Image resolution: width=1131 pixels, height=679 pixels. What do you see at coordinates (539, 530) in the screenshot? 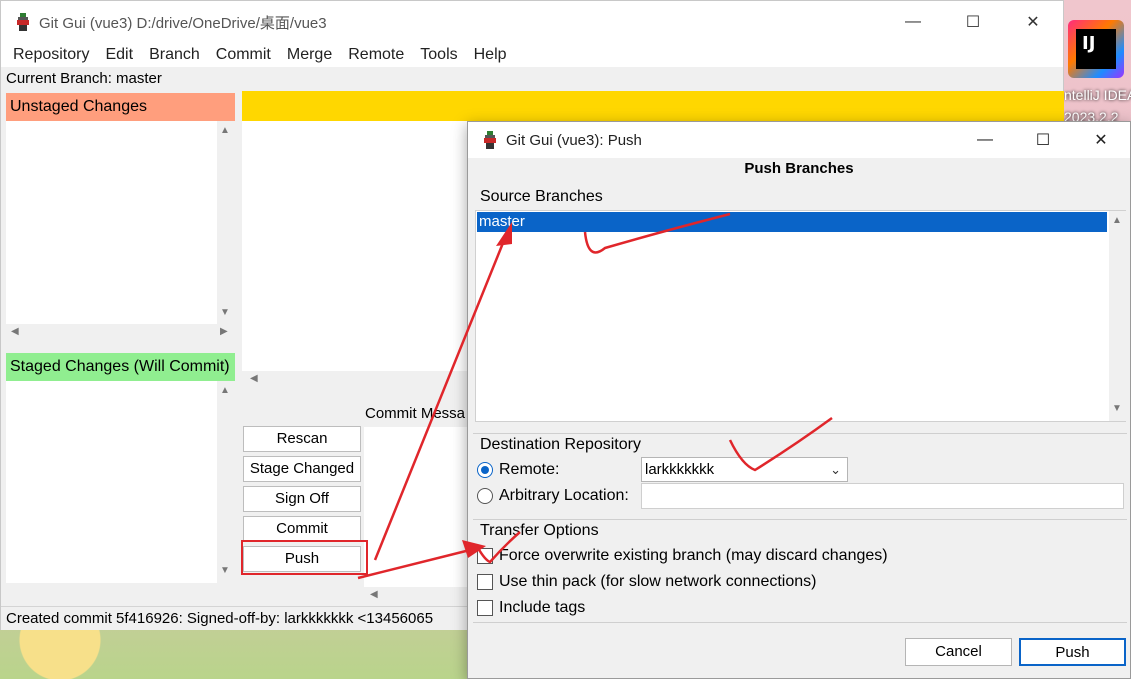
I see `transfer-options-label: Transfer Options` at bounding box center [539, 530].